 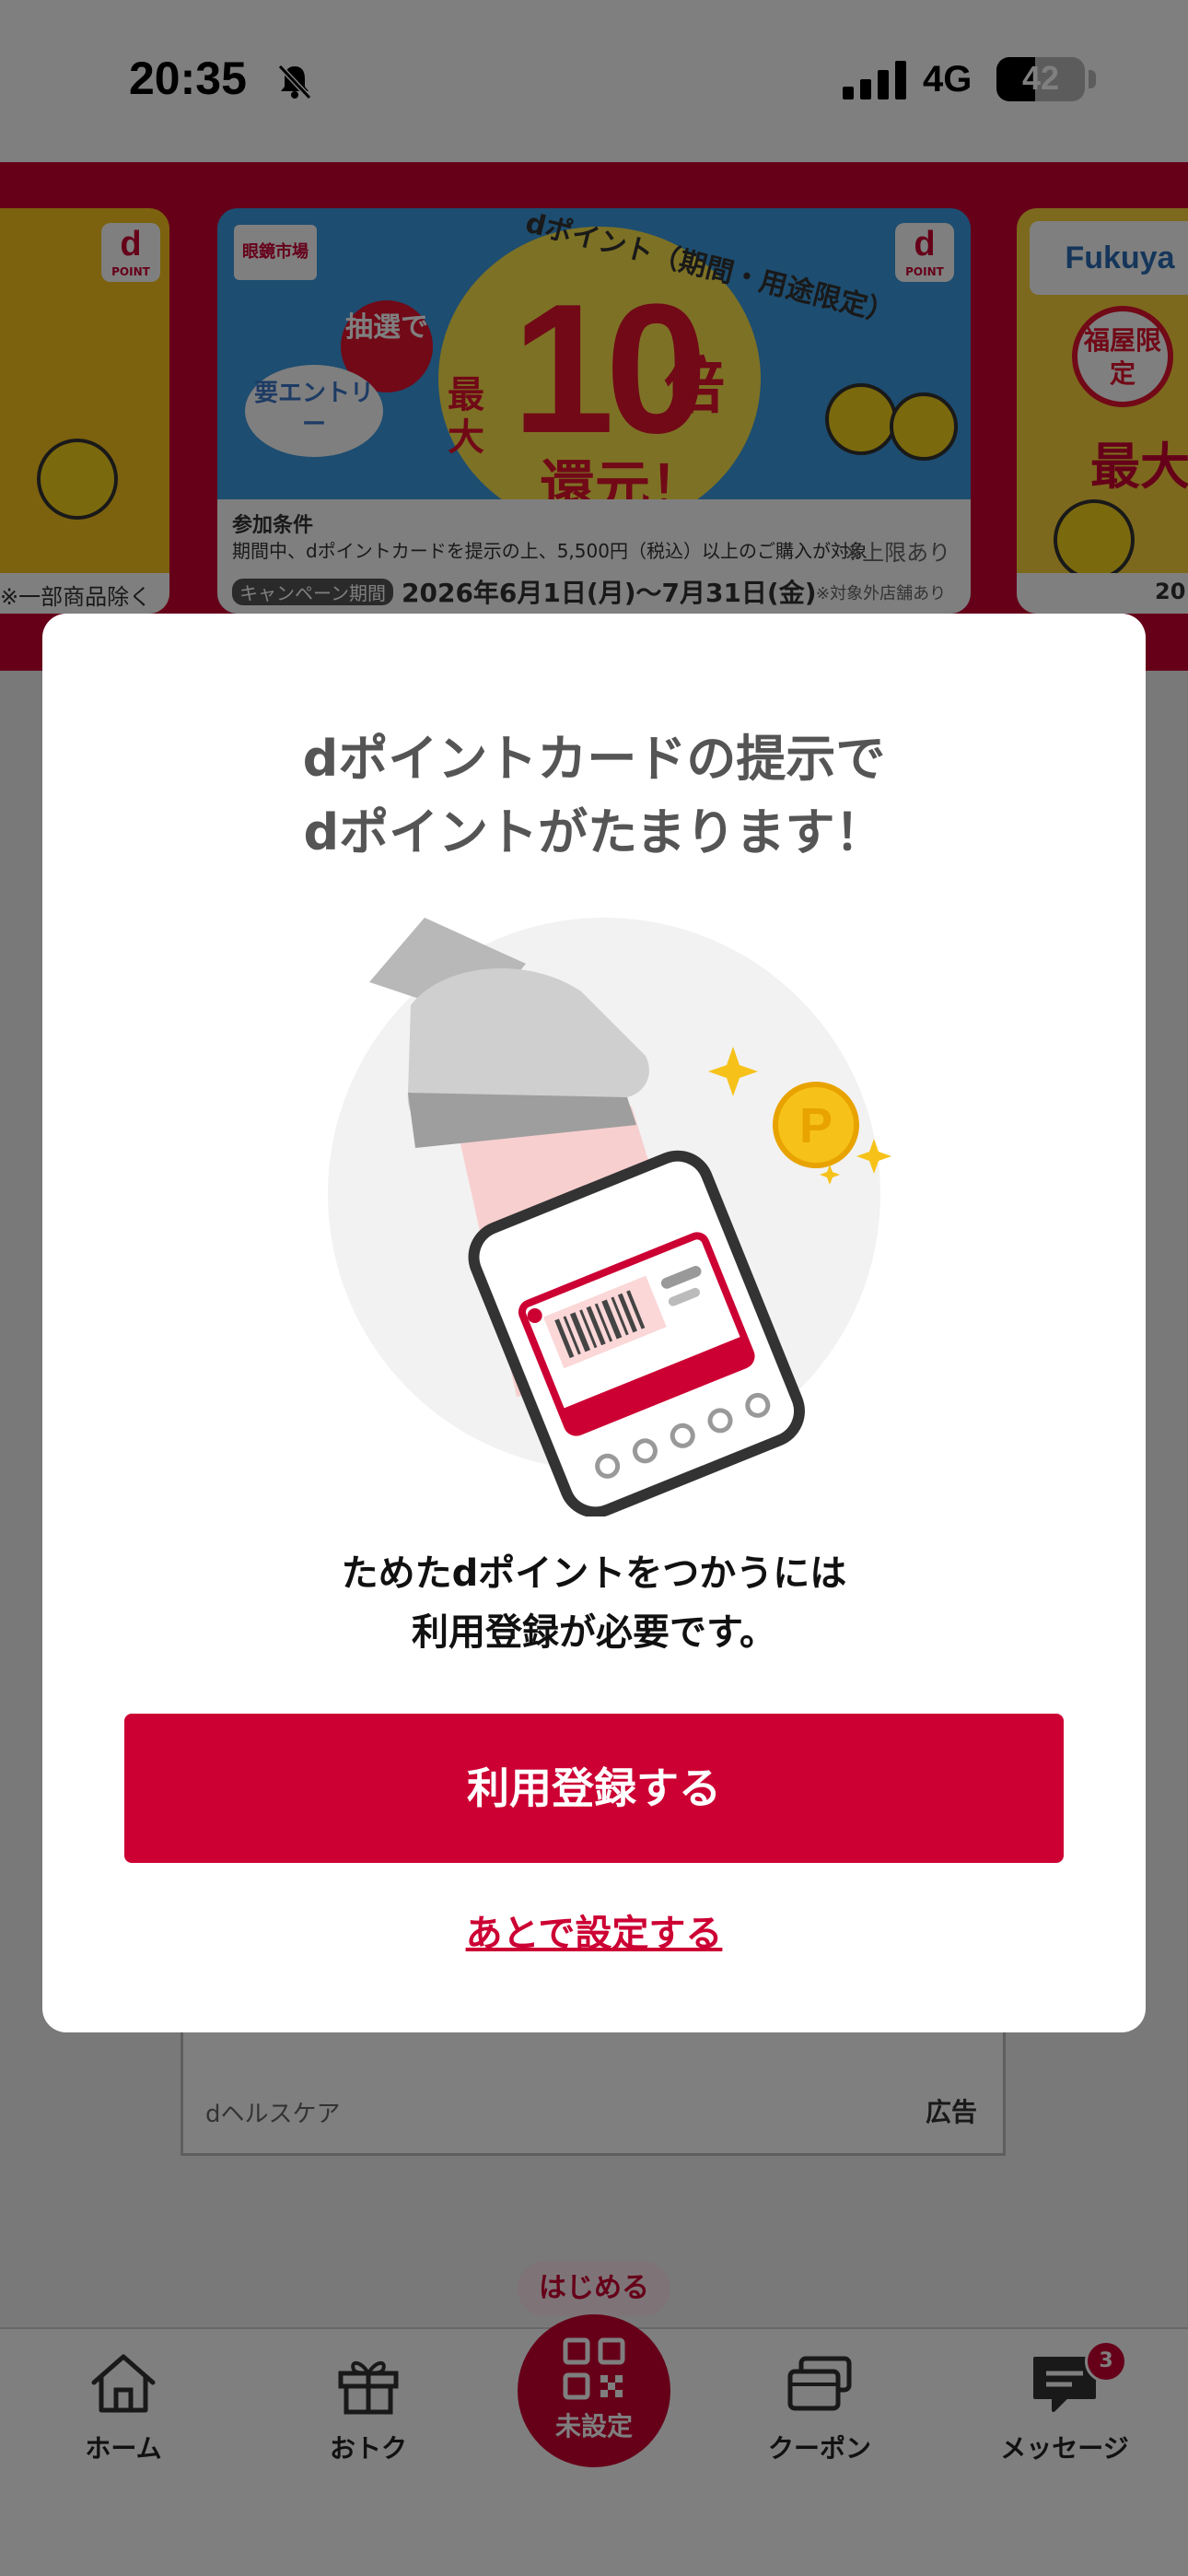 I want to click on later-link: あとで設定する, so click(x=594, y=1930).